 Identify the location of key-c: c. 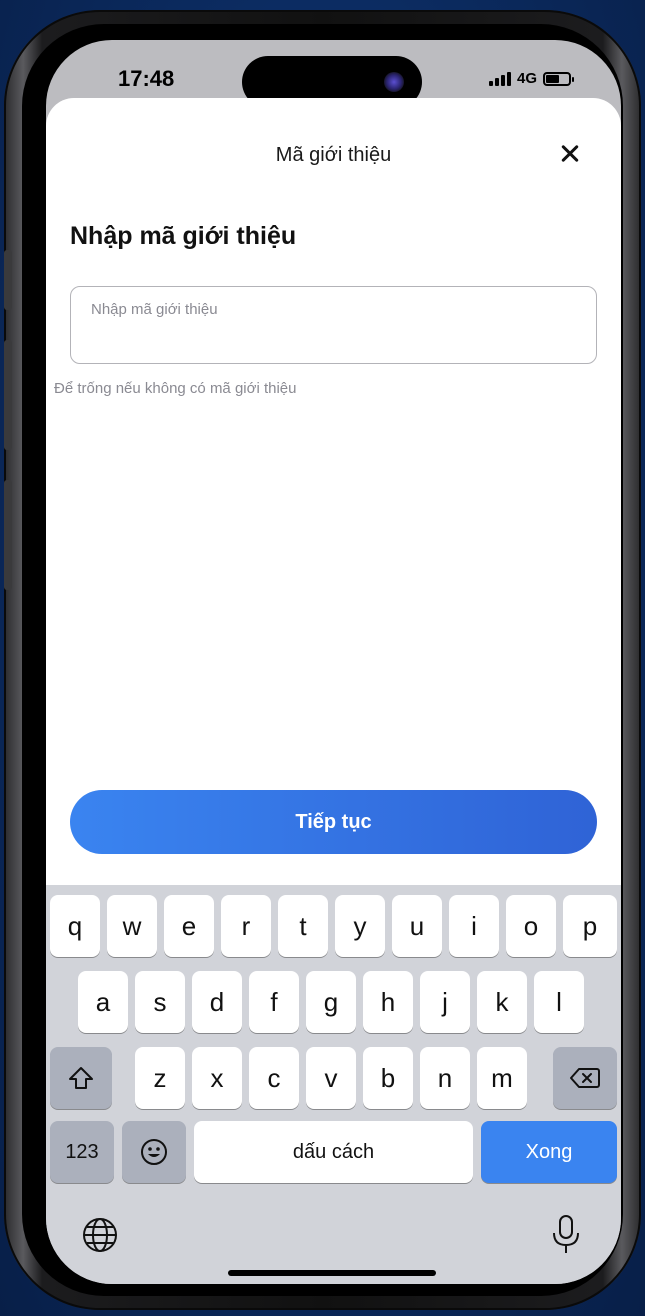
(274, 1078).